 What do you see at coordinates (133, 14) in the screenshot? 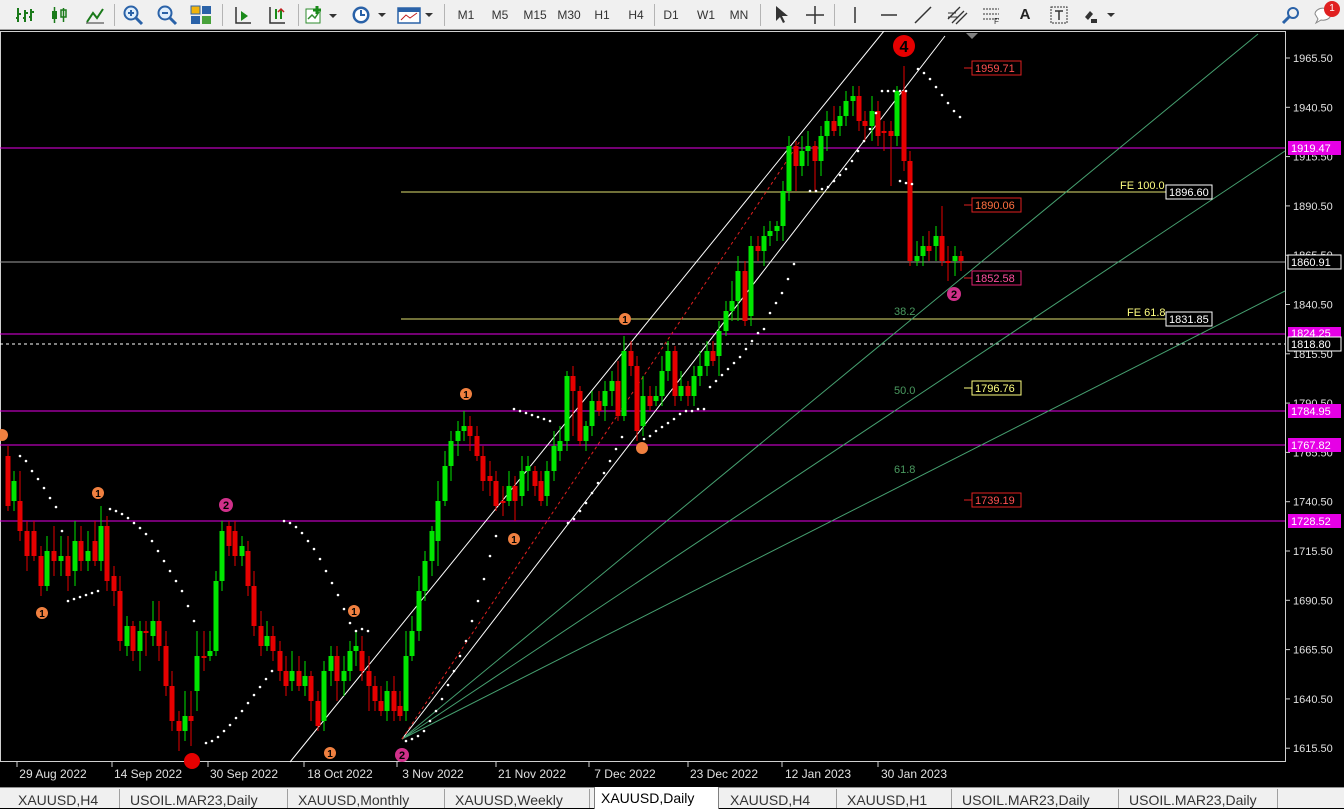
I see `zoom-in-icon` at bounding box center [133, 14].